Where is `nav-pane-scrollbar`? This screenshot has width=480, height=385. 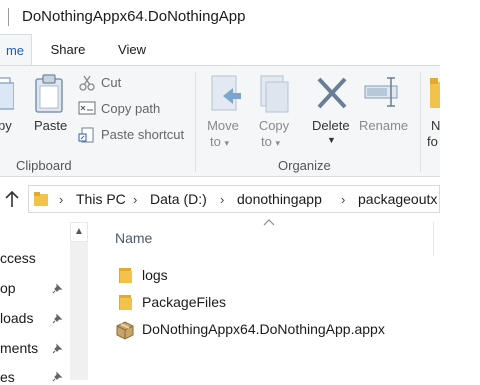
nav-pane-scrollbar is located at coordinates (79, 301).